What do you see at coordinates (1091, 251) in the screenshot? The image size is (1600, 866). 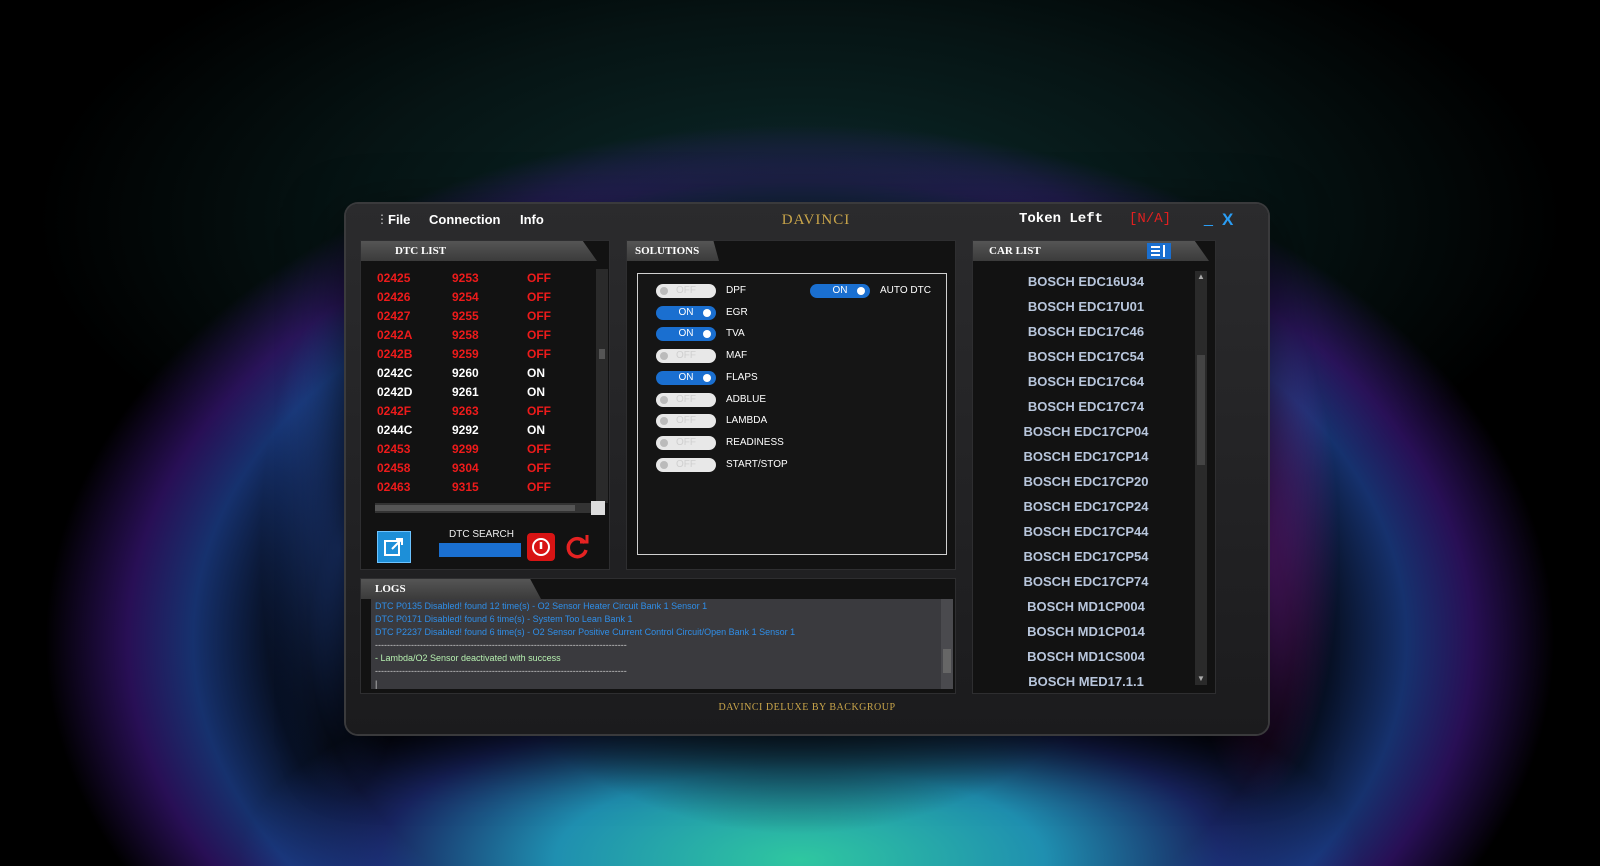 I see `car-list-header: CAR LIST` at bounding box center [1091, 251].